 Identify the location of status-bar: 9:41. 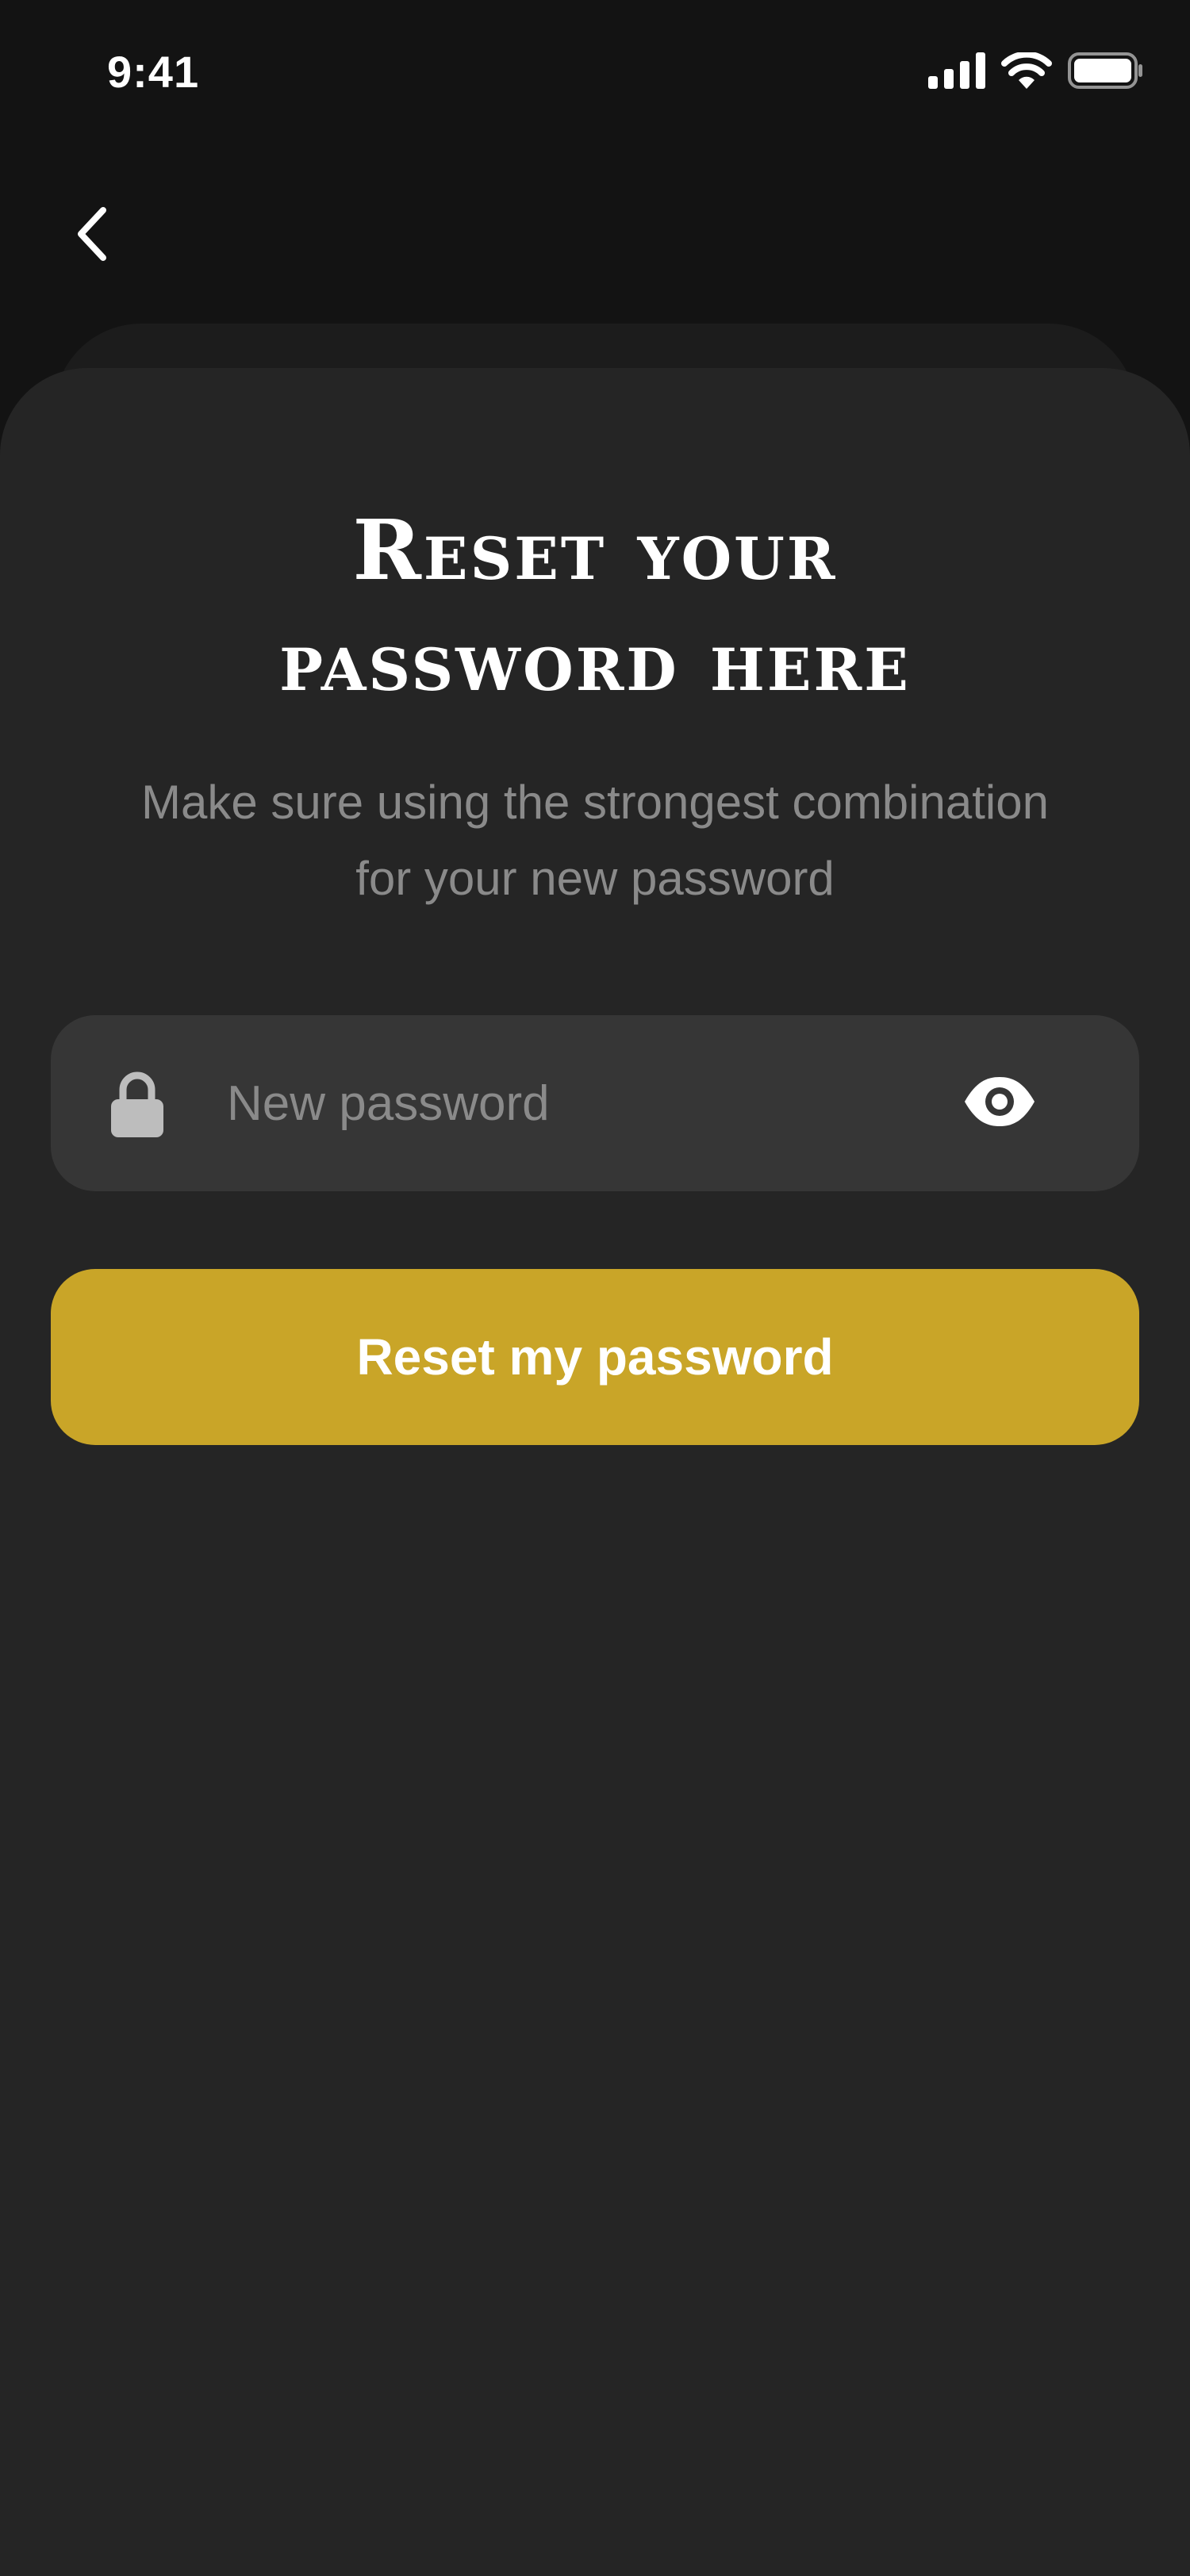
(595, 72).